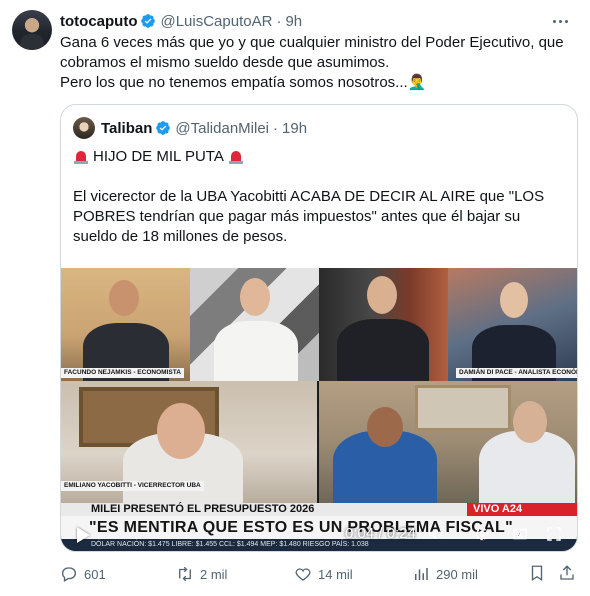  I want to click on author-name: totocaputo, so click(98, 21).